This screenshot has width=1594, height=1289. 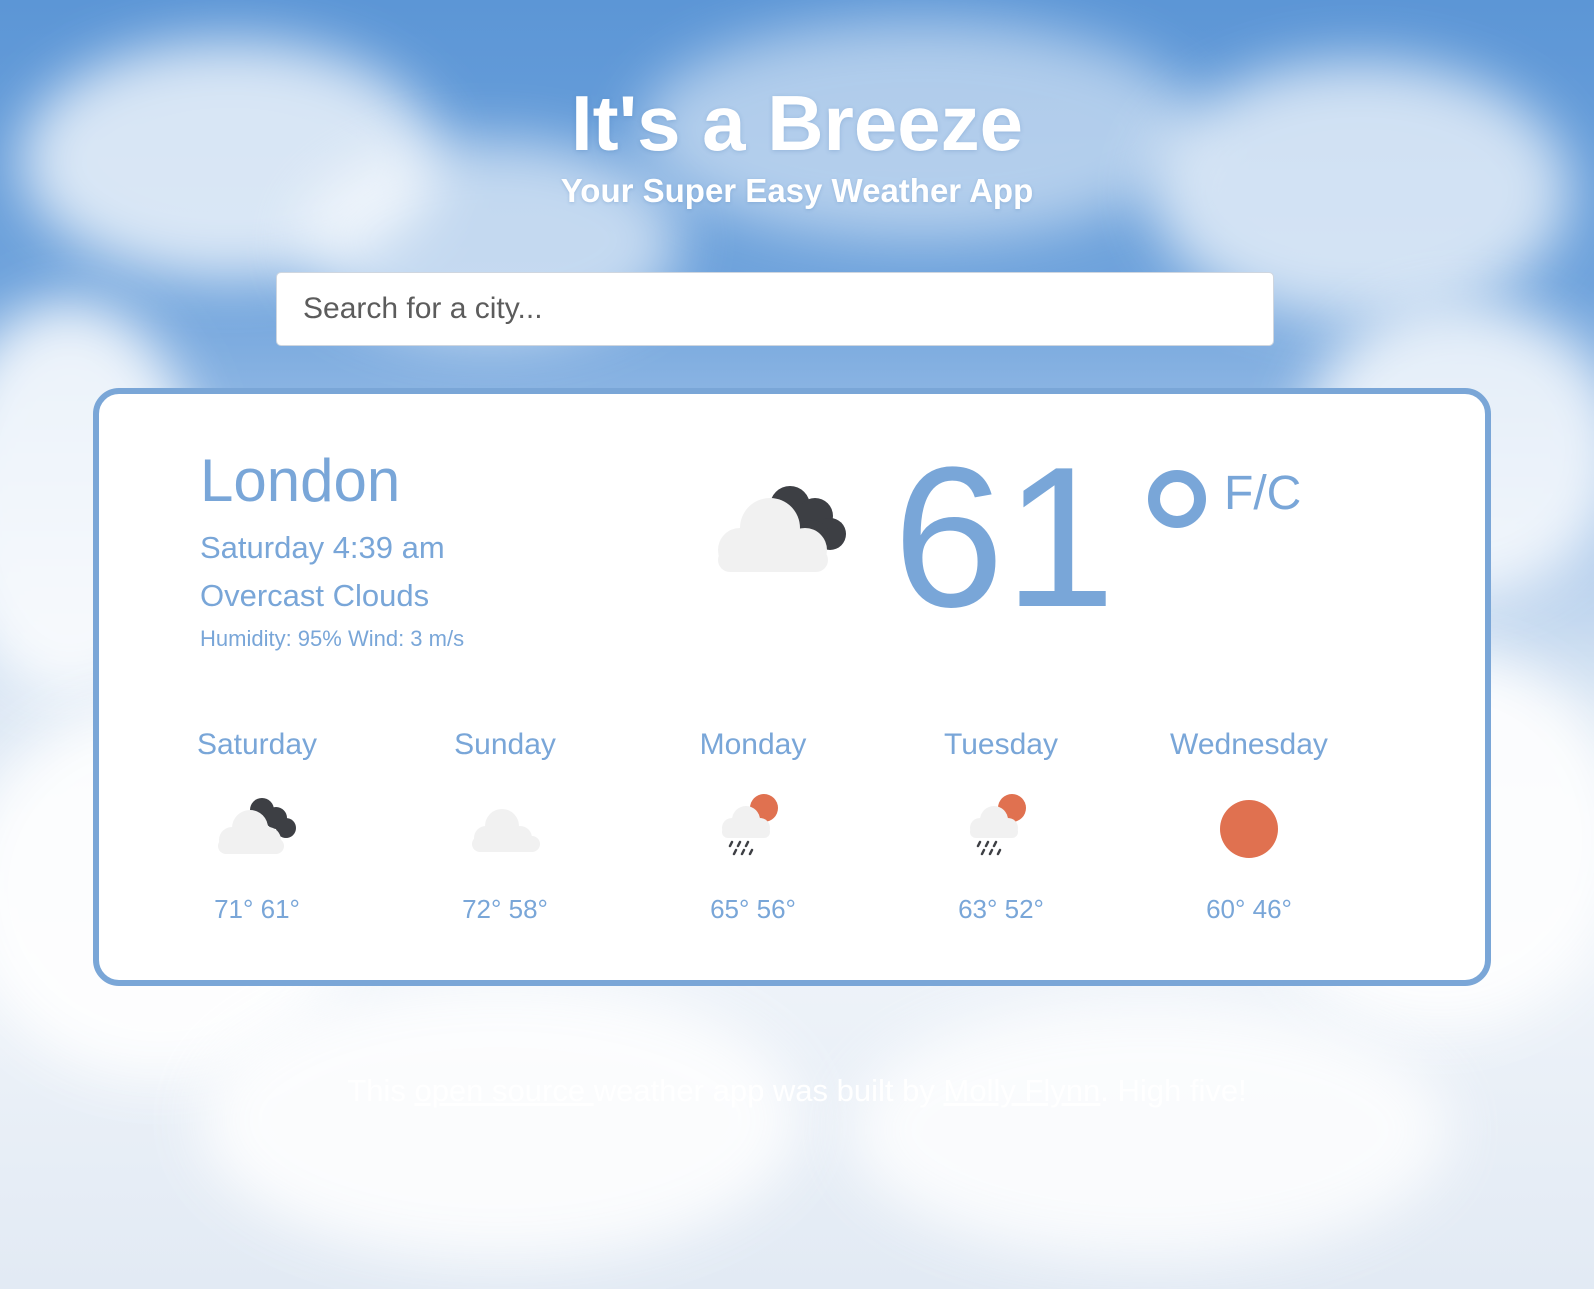 What do you see at coordinates (797, 123) in the screenshot?
I see `app-title: It's a Breeze` at bounding box center [797, 123].